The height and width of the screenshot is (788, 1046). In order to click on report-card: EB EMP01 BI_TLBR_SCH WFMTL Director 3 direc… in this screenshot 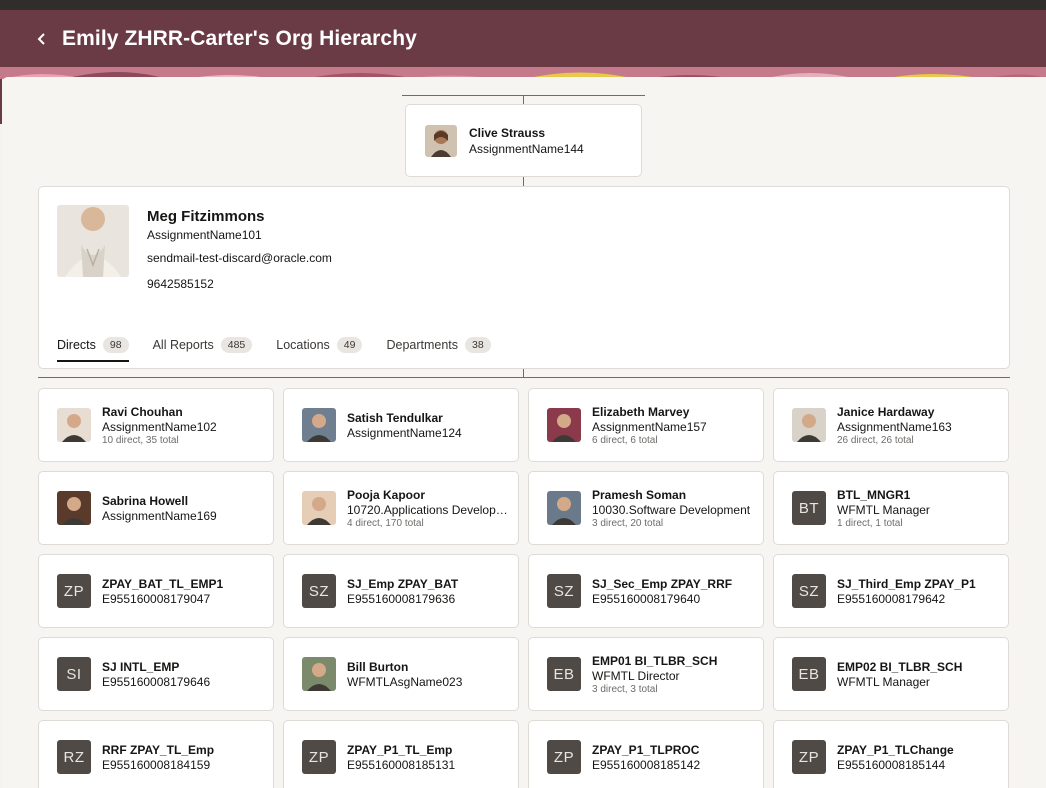, I will do `click(646, 674)`.